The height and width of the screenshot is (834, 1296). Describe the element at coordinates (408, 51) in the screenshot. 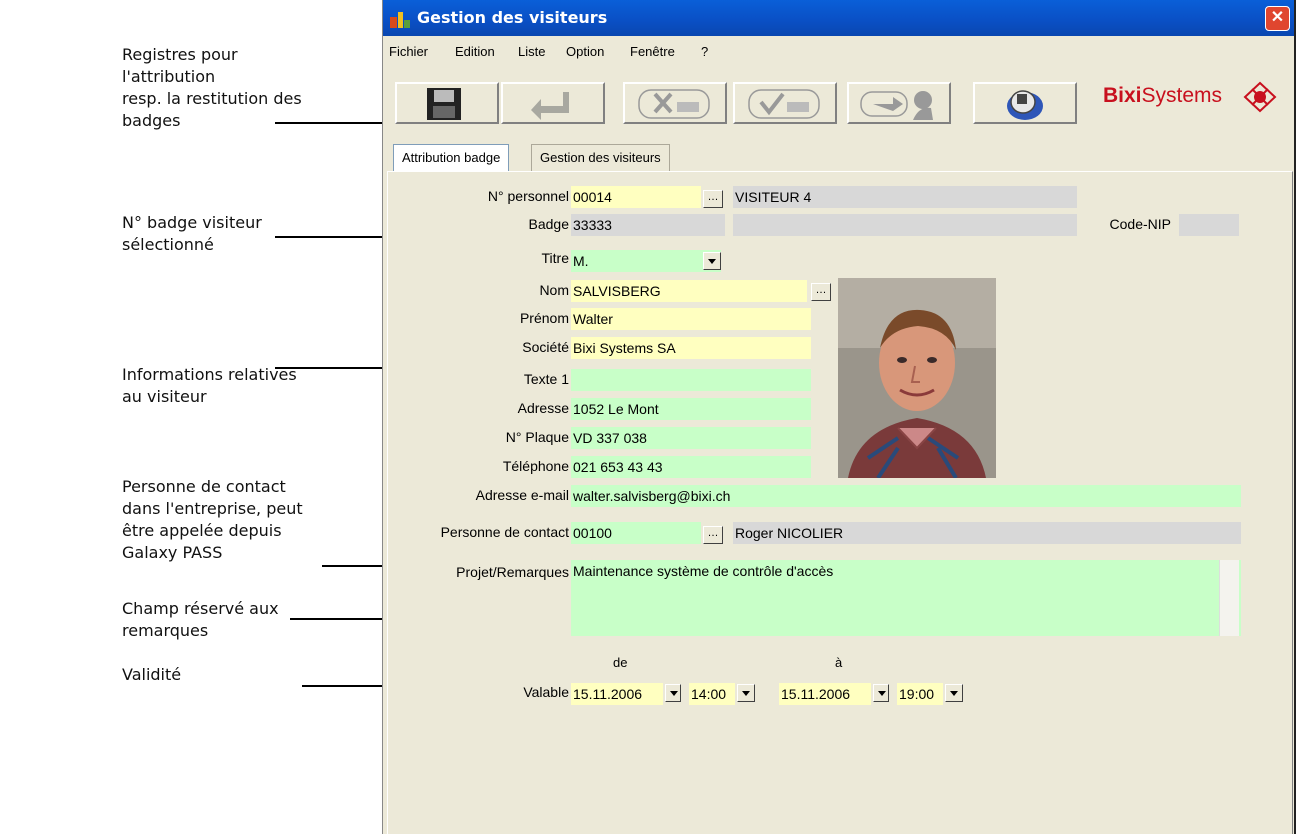

I see `menu-fichier: Fichier` at that location.